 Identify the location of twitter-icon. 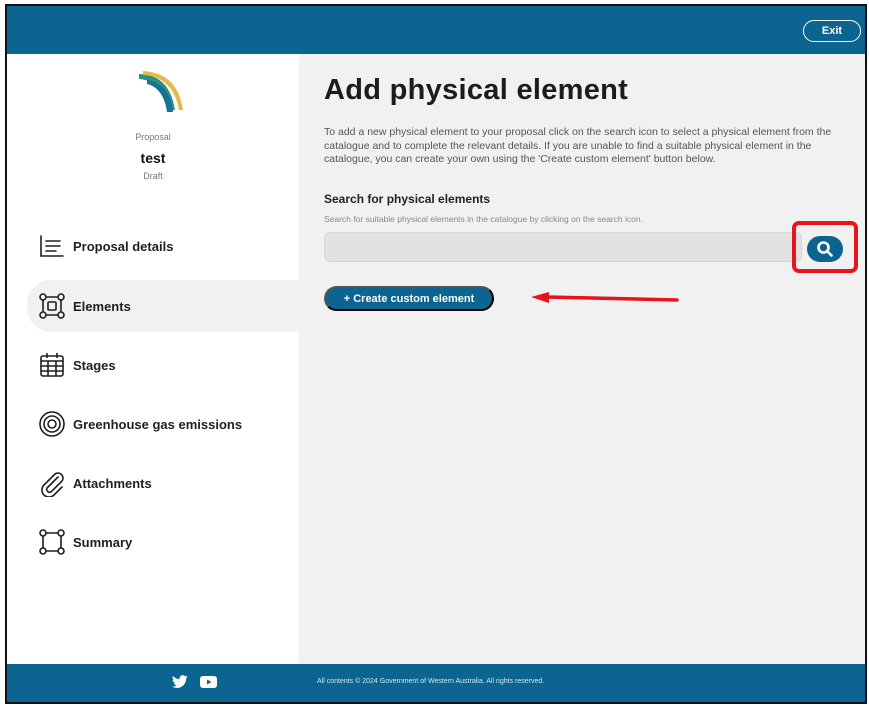
(180, 682).